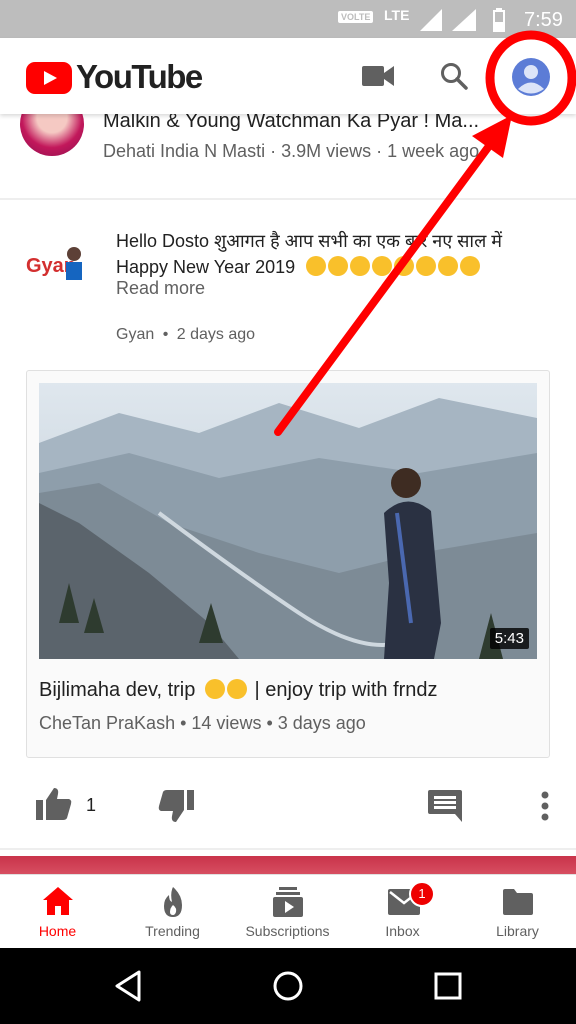  I want to click on title-part2: | enjoy trip with frndz, so click(343, 690).